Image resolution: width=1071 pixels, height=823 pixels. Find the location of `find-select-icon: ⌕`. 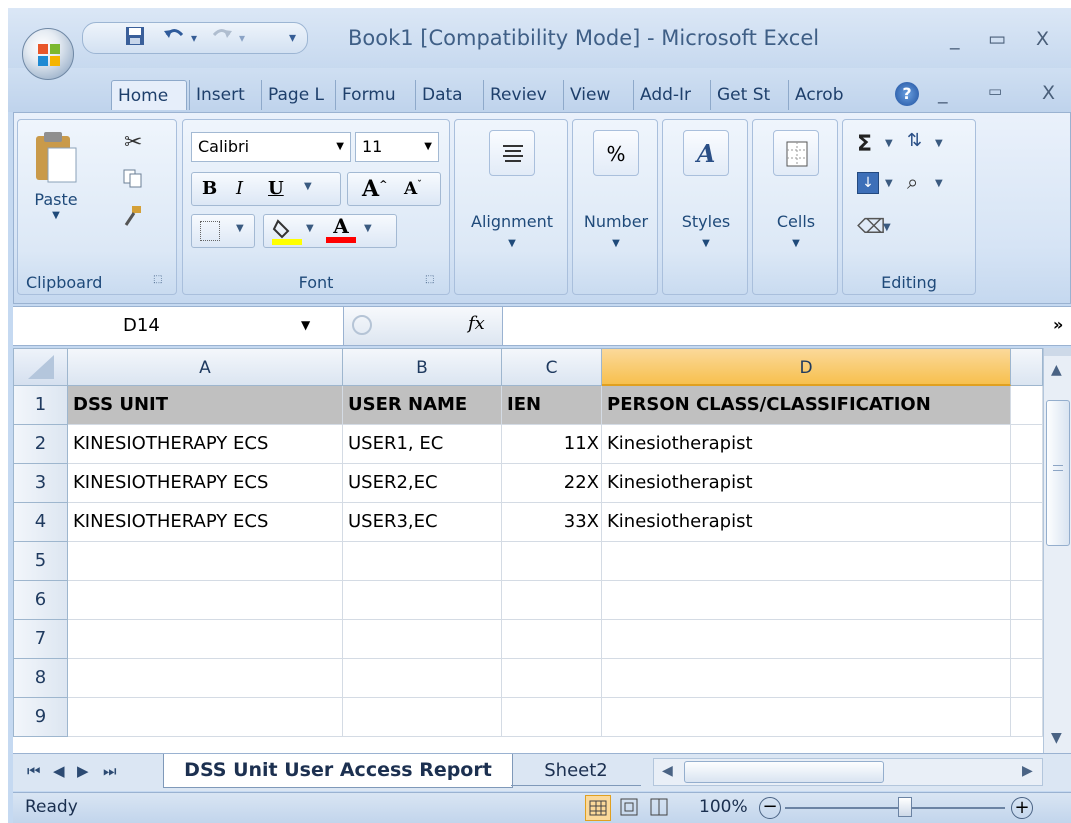

find-select-icon: ⌕ is located at coordinates (912, 182).